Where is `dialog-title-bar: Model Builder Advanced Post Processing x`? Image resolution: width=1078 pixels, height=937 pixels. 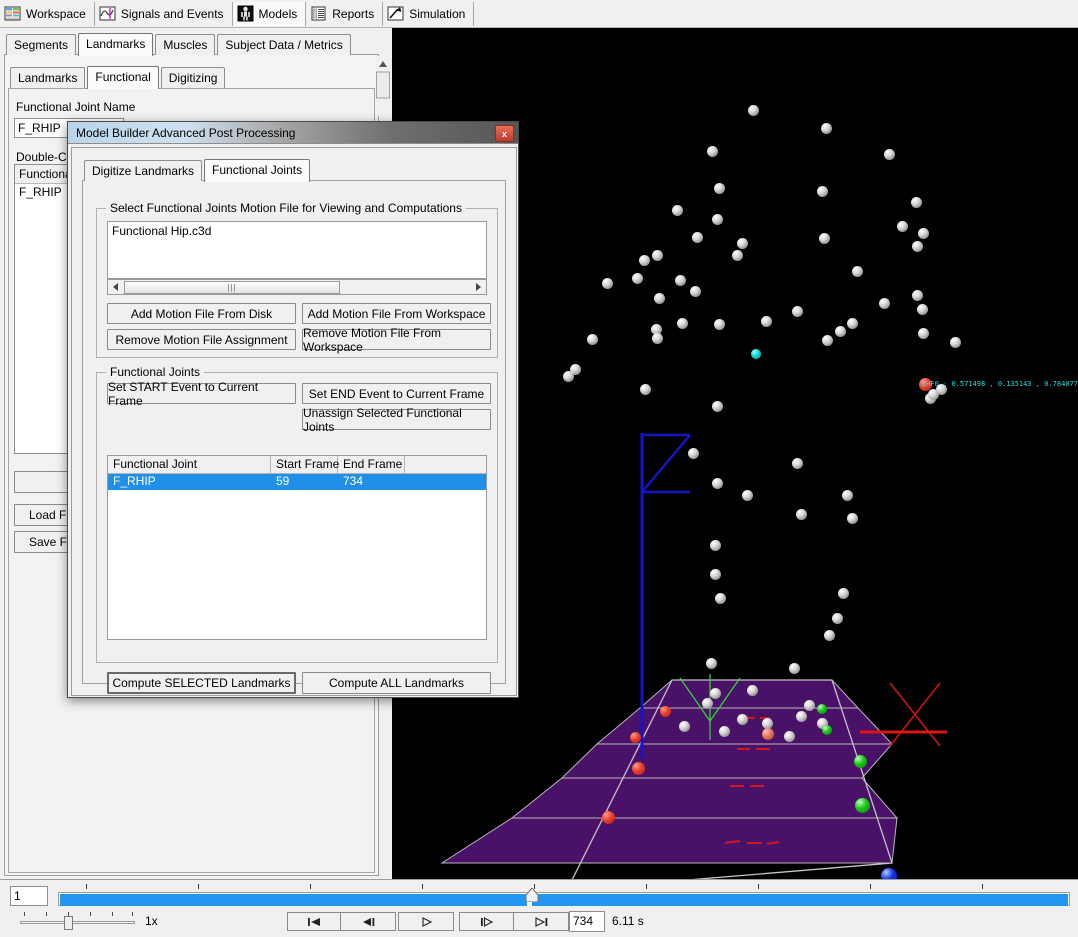
dialog-title-bar: Model Builder Advanced Post Processing x is located at coordinates (293, 133).